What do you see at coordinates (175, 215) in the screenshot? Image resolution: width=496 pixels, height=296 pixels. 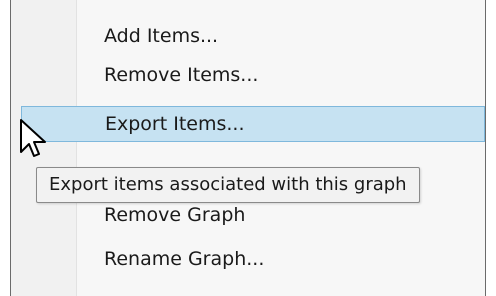 I see `menu-item-label: Remove Graph` at bounding box center [175, 215].